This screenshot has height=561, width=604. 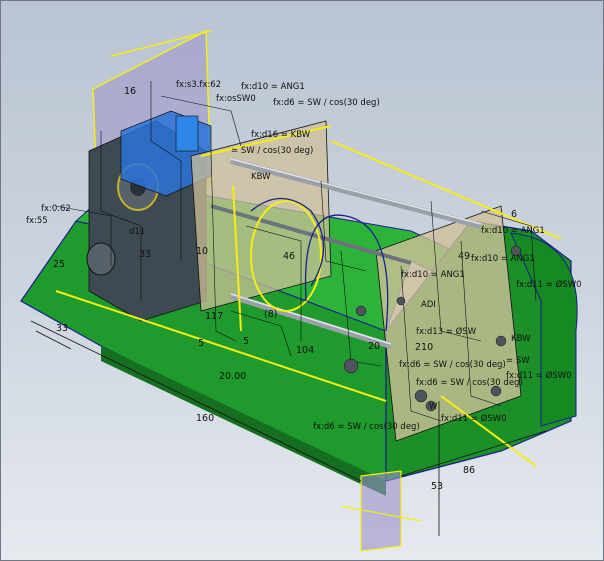 What do you see at coordinates (272, 151) in the screenshot?
I see `eq-sw-cos-mid: = SW / cos(30 deg)` at bounding box center [272, 151].